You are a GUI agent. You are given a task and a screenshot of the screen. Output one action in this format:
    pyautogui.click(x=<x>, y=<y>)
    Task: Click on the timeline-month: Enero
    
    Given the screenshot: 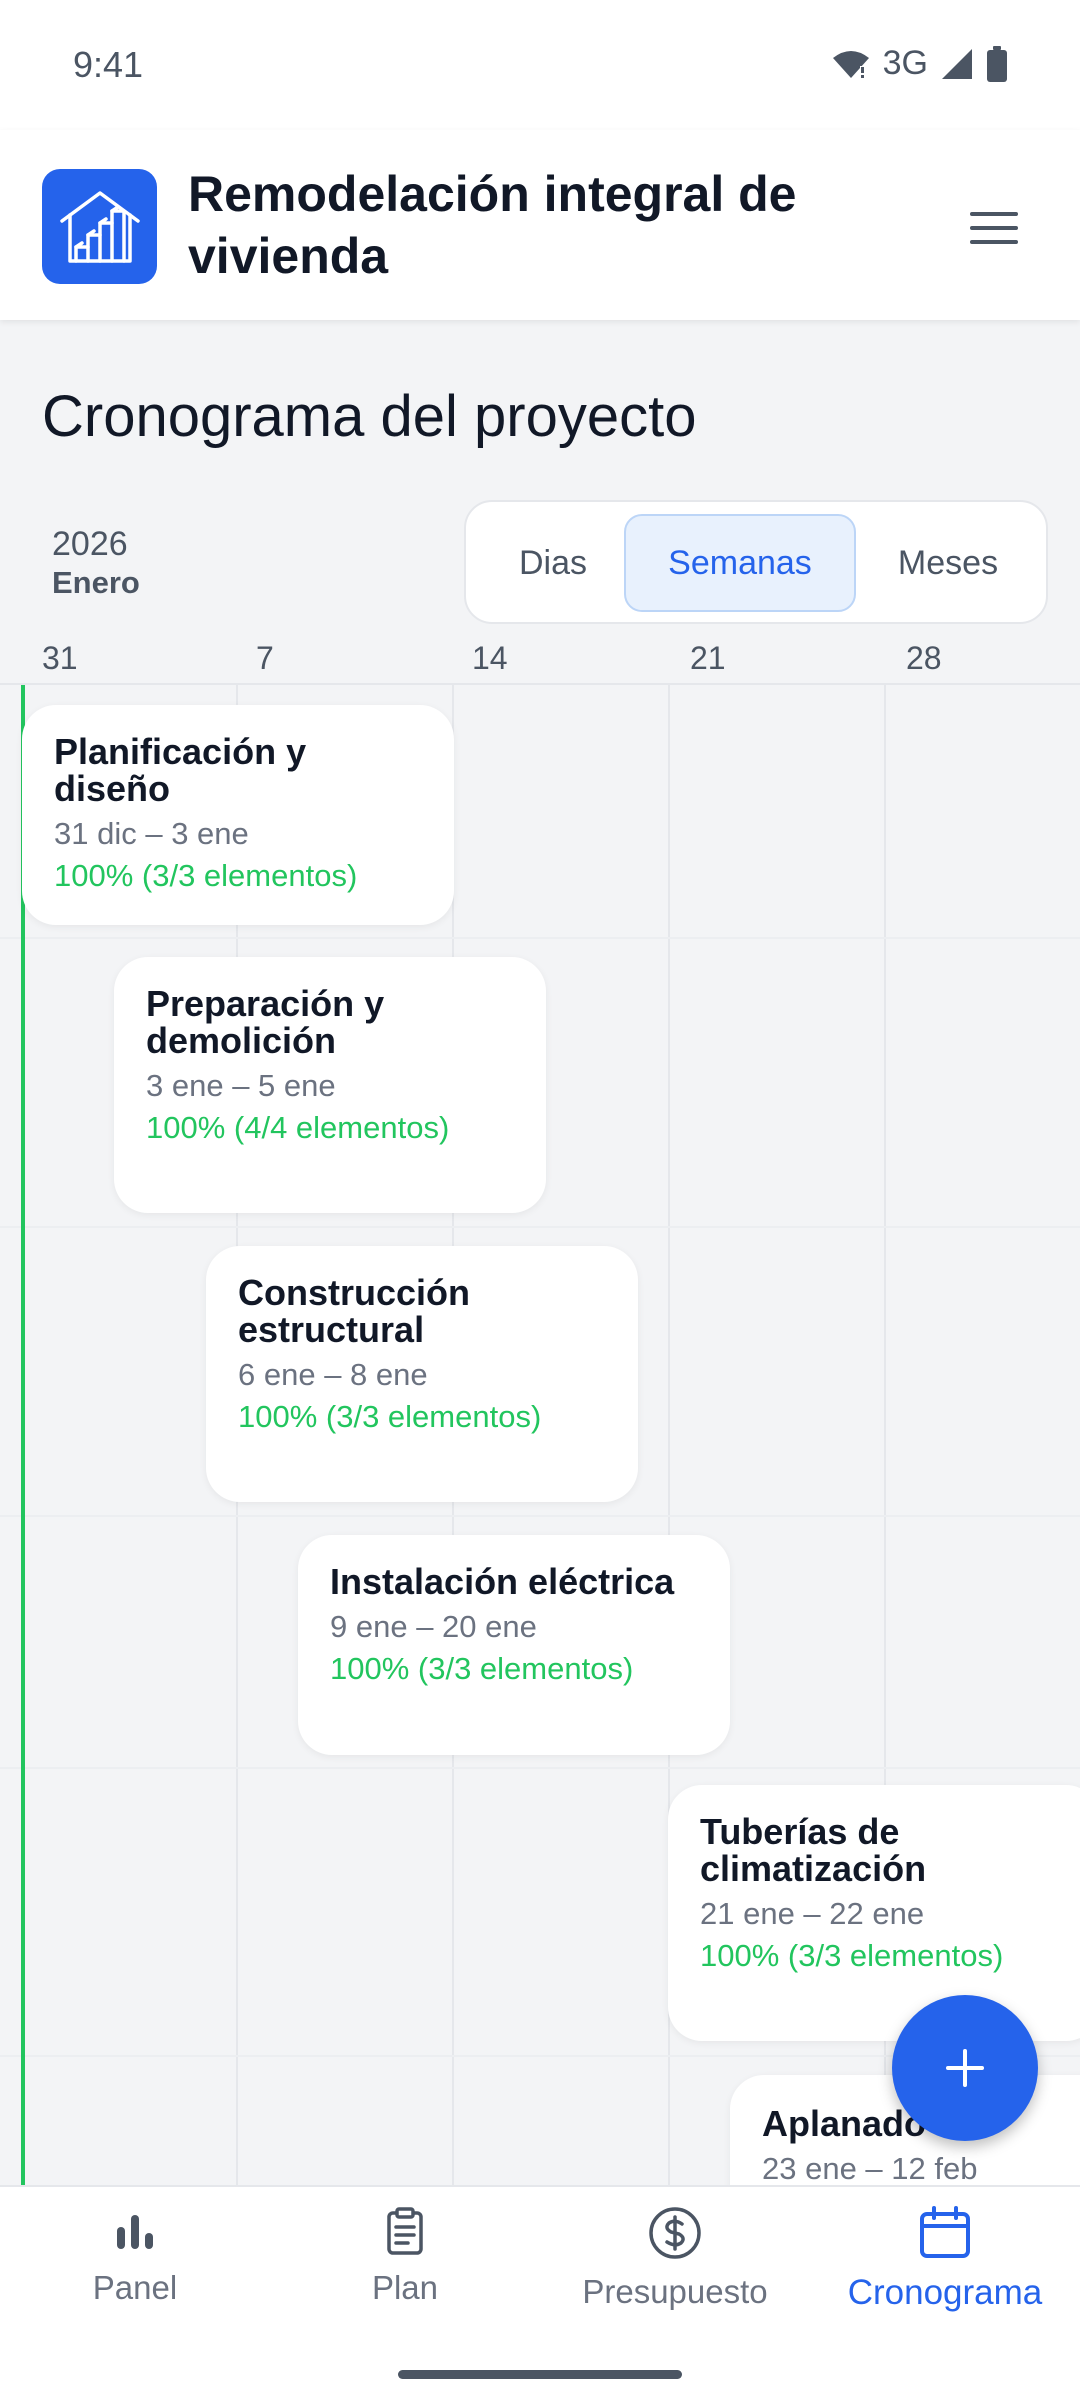 What is the action you would take?
    pyautogui.click(x=96, y=582)
    